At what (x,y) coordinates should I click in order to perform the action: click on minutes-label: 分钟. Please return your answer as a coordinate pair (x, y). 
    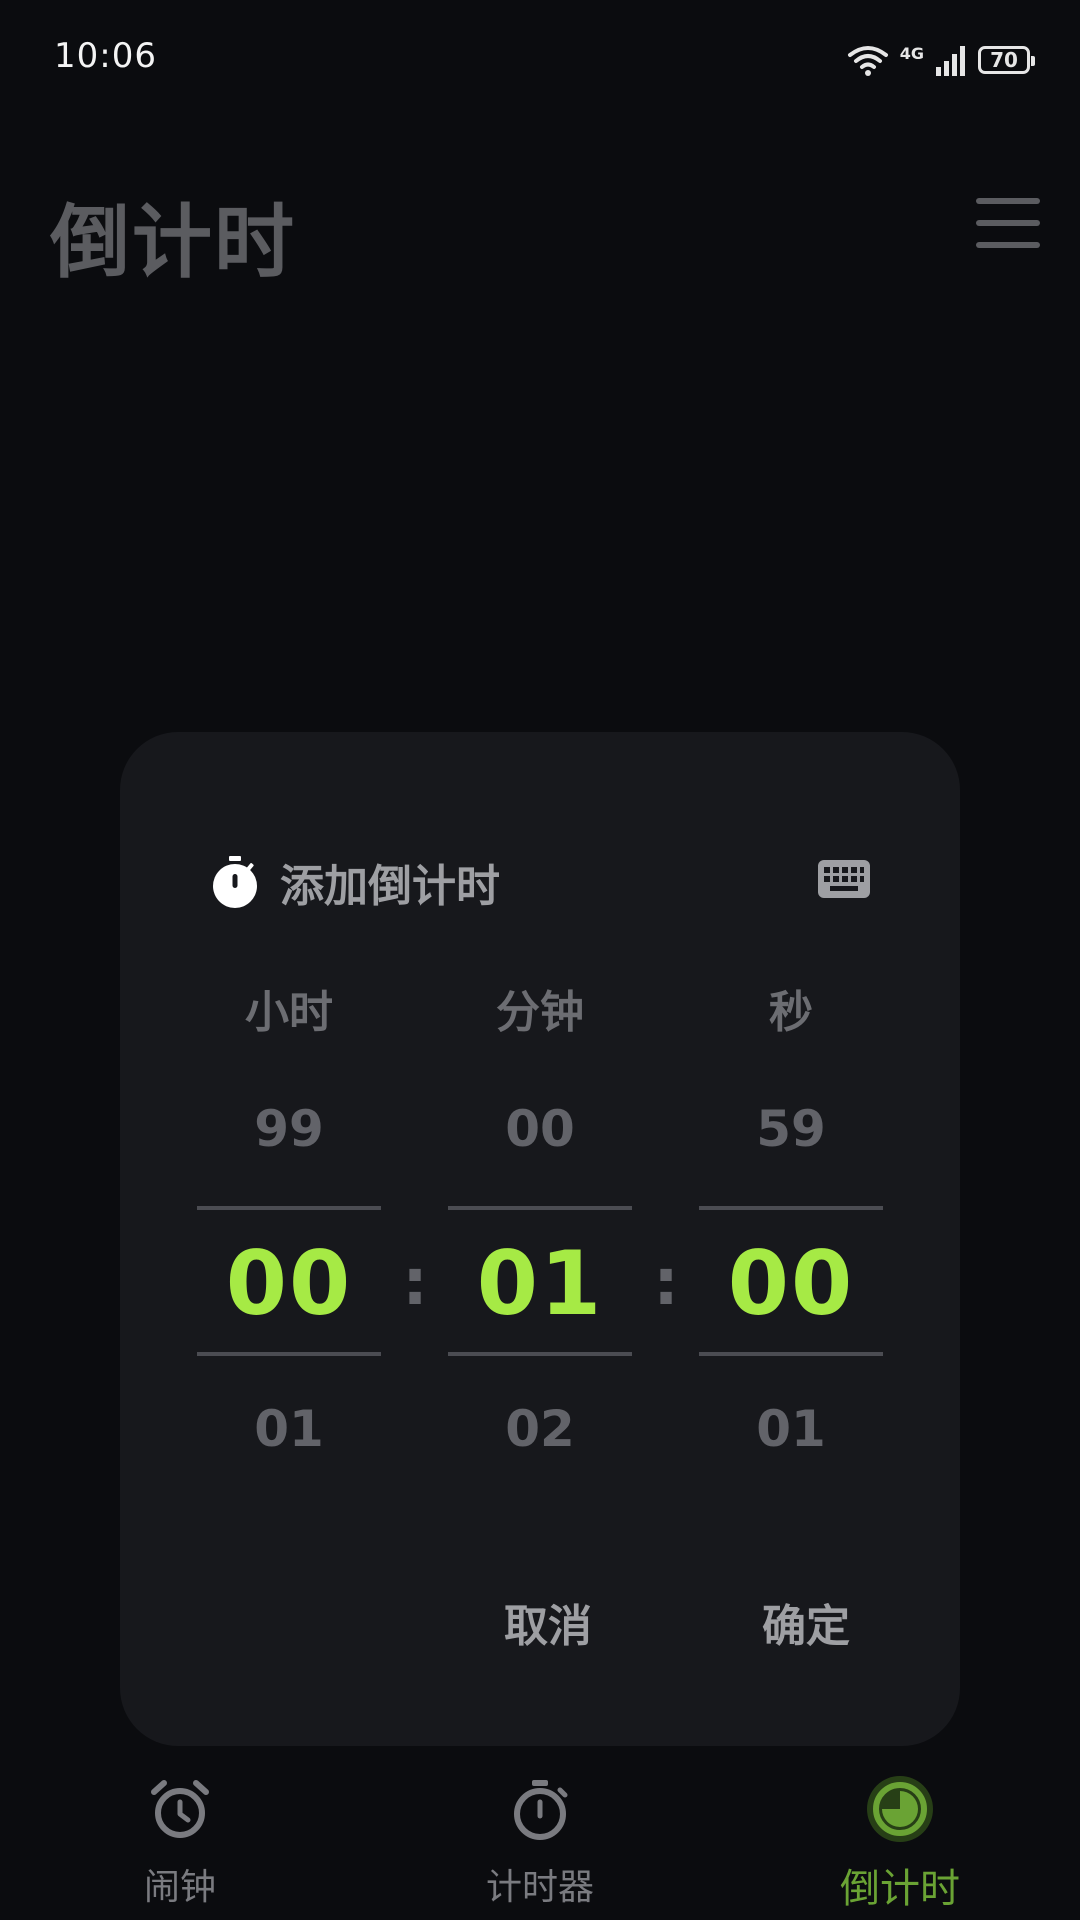
    Looking at the image, I should click on (540, 1012).